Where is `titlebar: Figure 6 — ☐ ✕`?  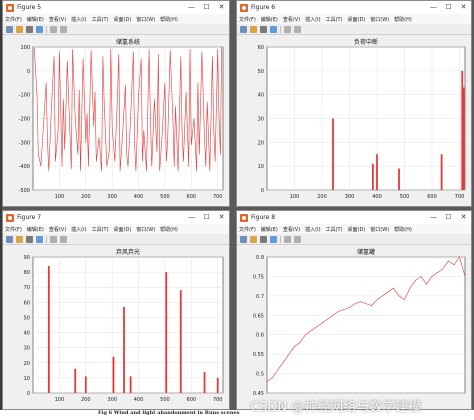
titlebar: Figure 6 — ☐ ✕ is located at coordinates (354, 7).